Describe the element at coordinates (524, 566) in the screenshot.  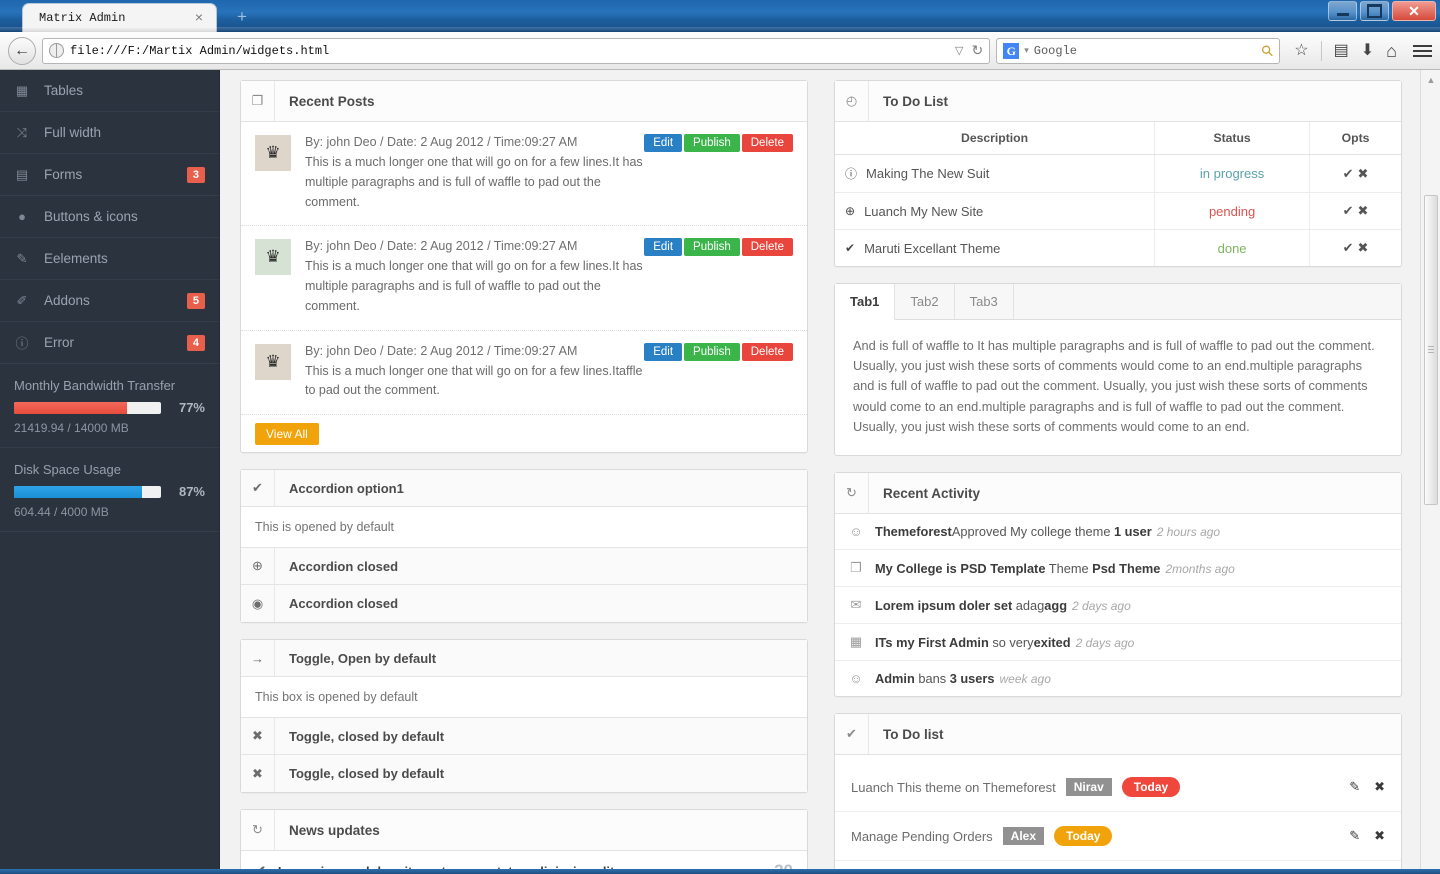
I see `accordion-header-1: ⊕ Accordion closed` at that location.